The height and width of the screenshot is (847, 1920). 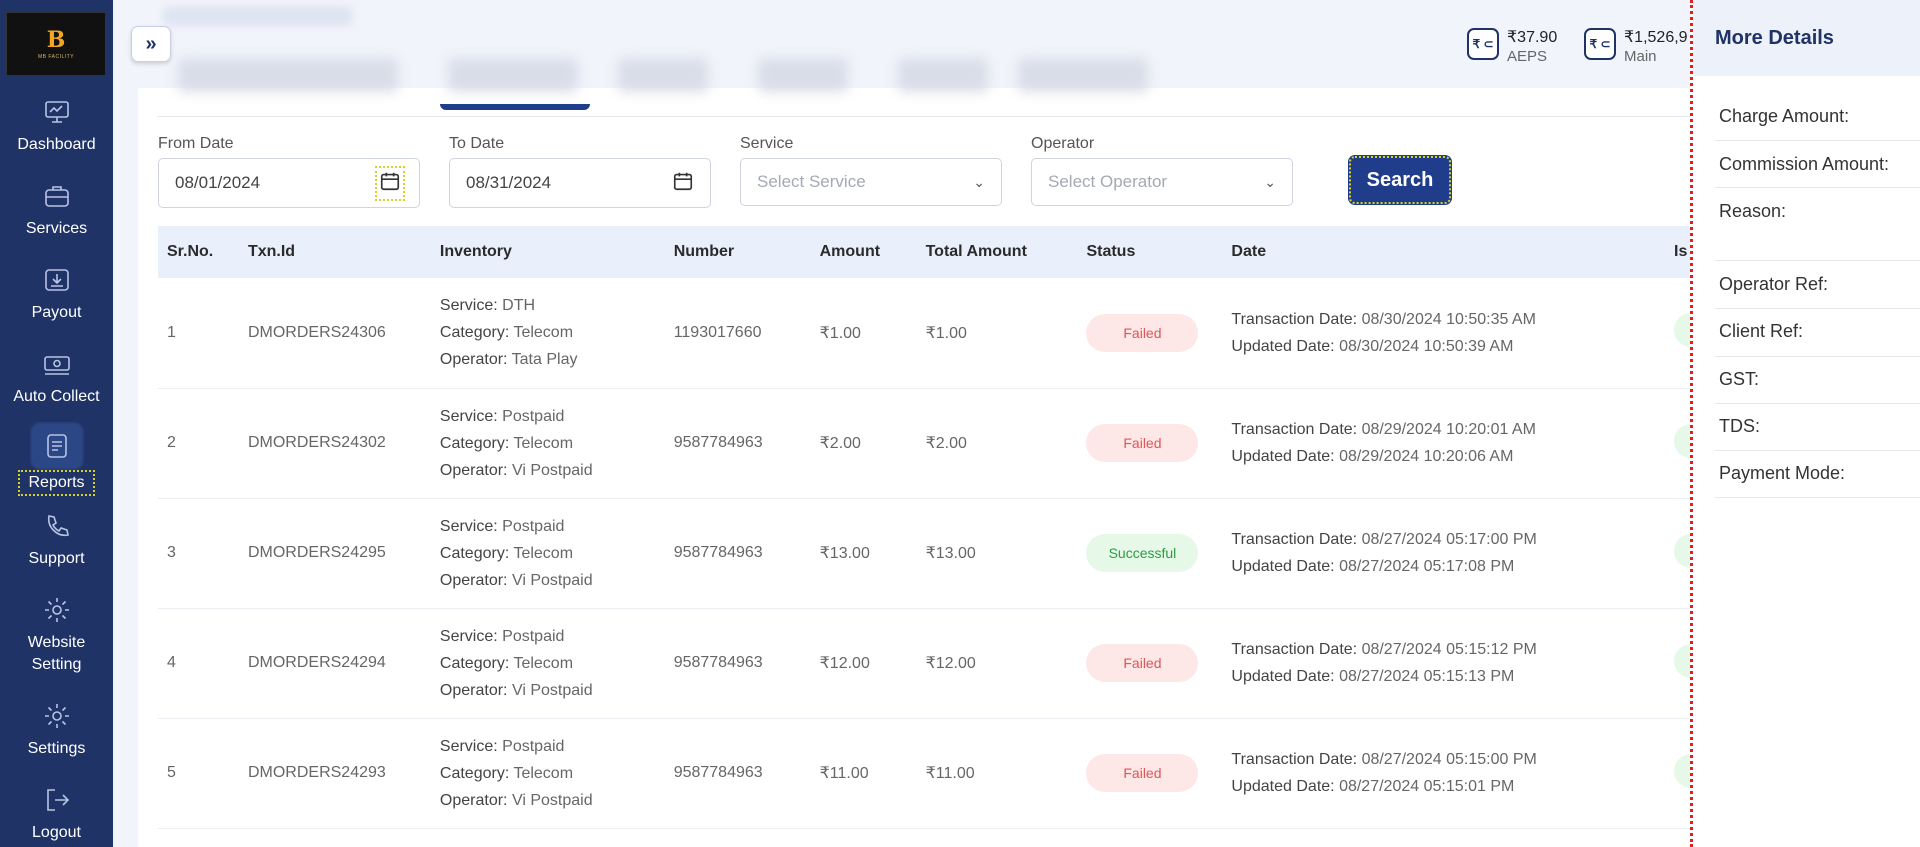 I want to click on cell-number: 1193017660, so click(x=737, y=333).